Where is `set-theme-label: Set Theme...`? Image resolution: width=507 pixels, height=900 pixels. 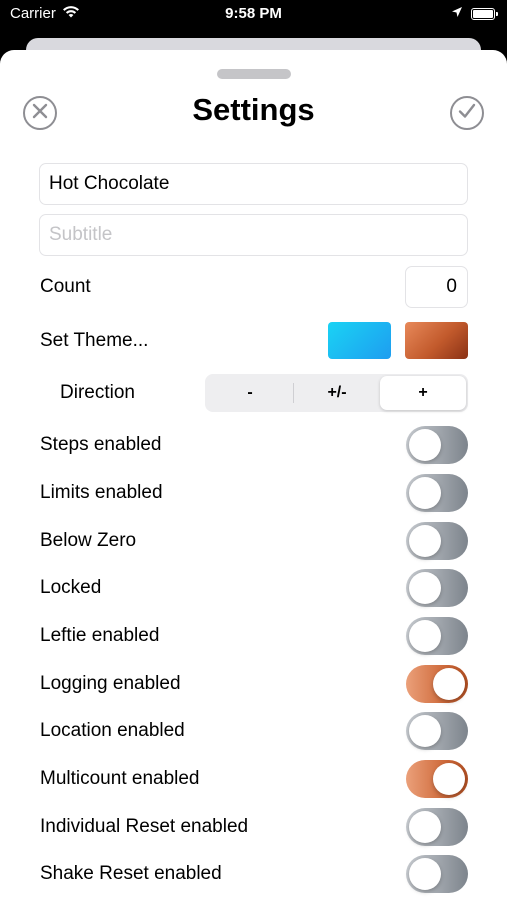 set-theme-label: Set Theme... is located at coordinates (94, 341).